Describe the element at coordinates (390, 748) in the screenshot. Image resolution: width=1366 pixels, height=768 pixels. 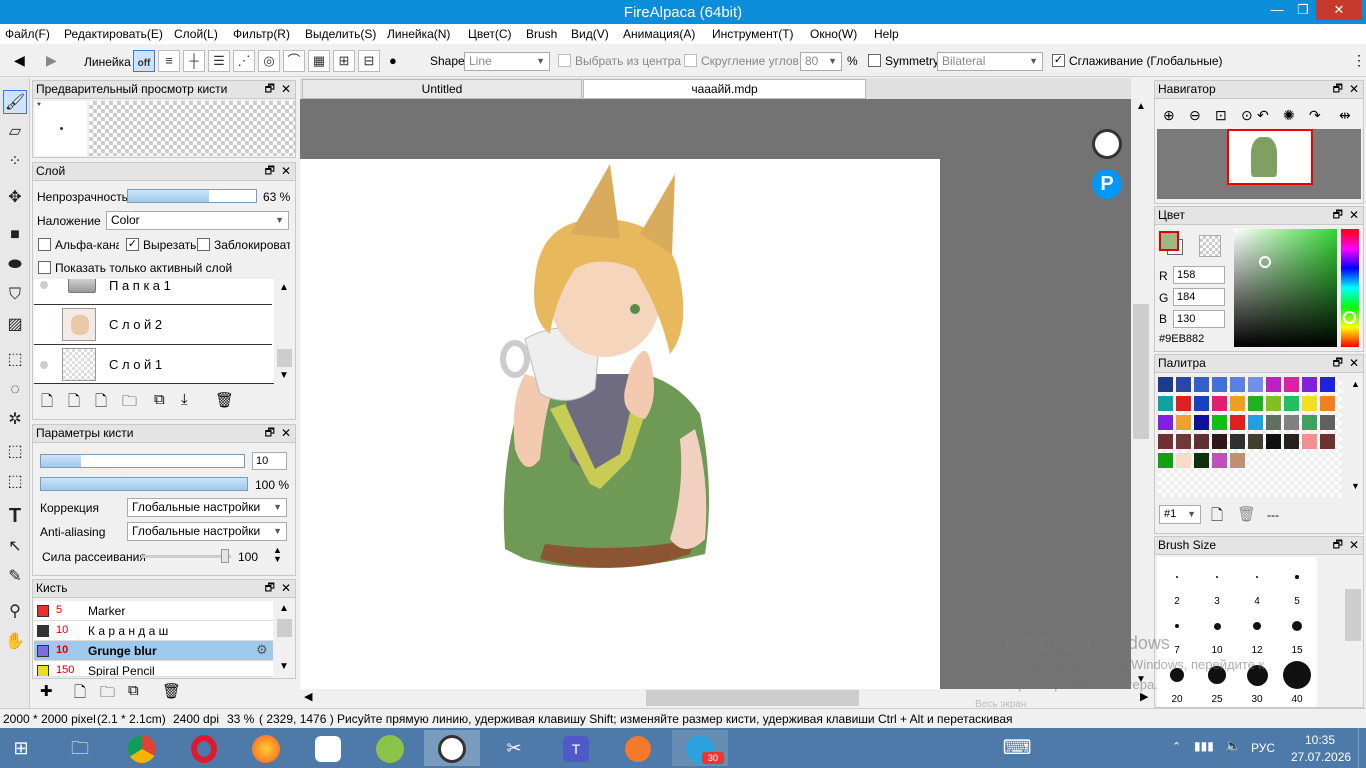
I see `lime-app-icon` at that location.